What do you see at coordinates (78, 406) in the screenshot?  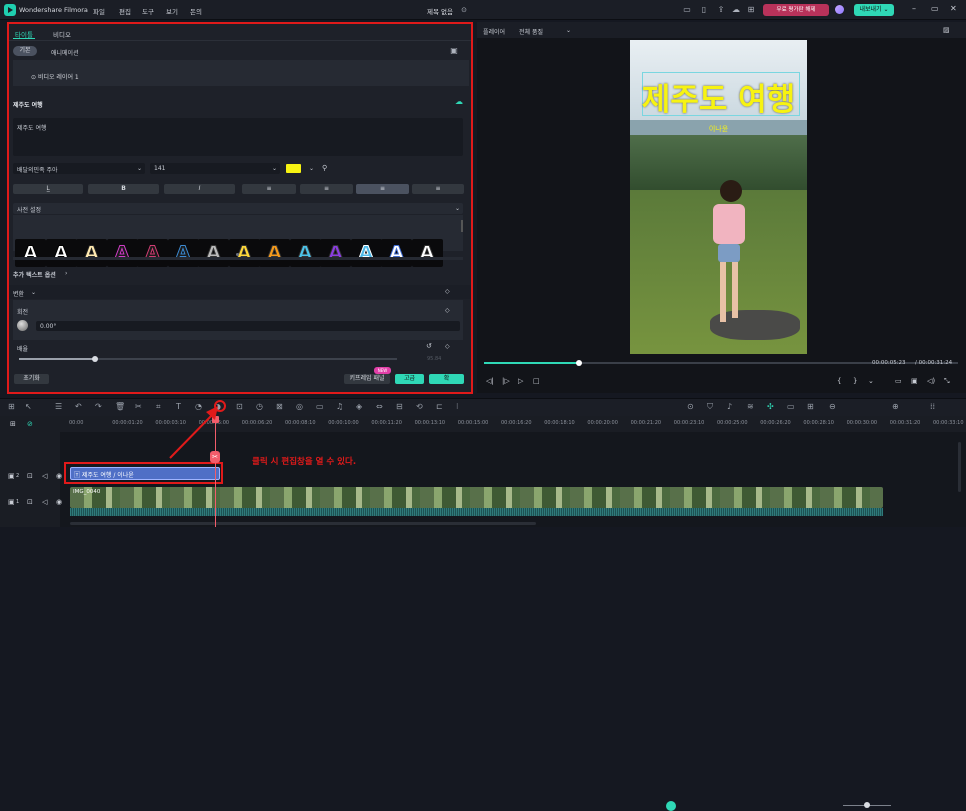 I see `undo-icon: ↶` at bounding box center [78, 406].